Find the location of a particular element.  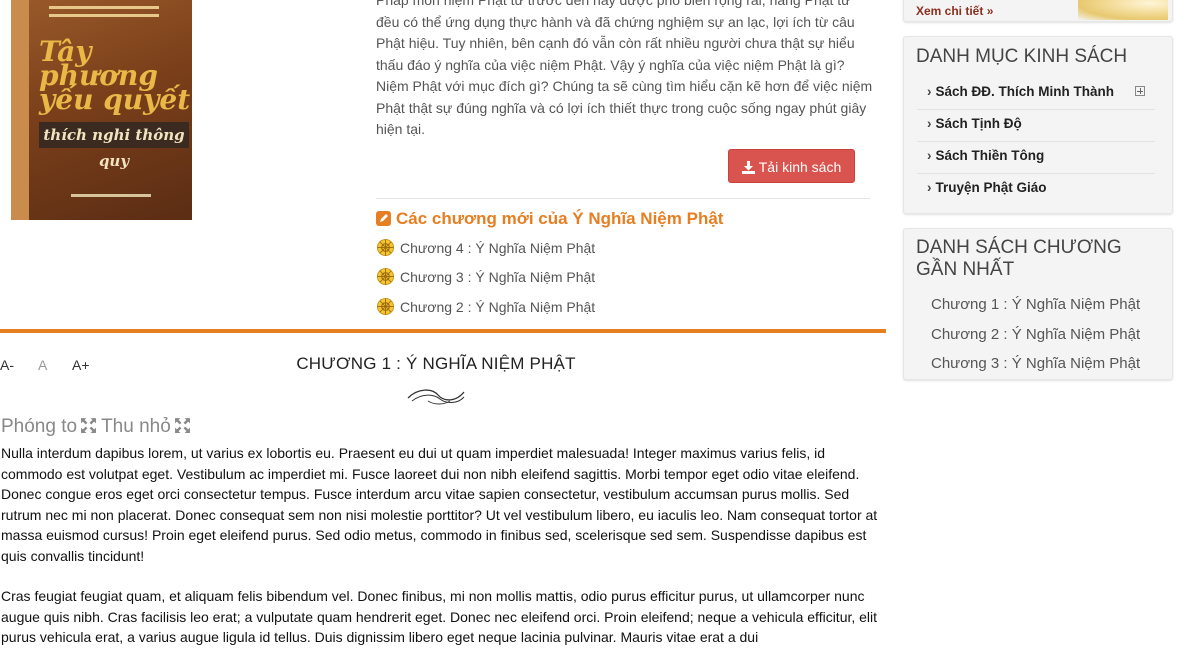

flourish-ornament-icon is located at coordinates (436, 397).